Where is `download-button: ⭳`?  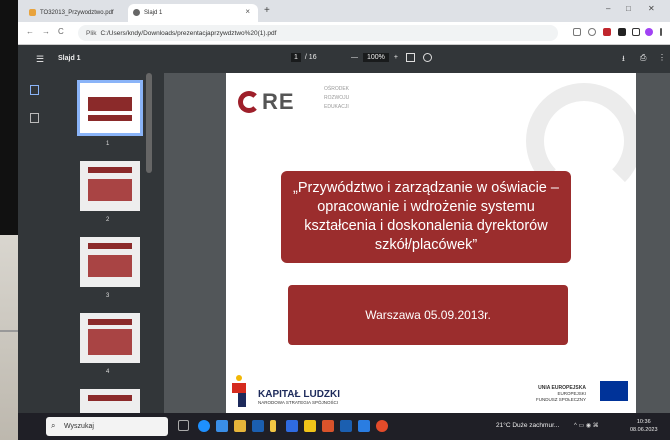
download-button: ⭳ is located at coordinates (623, 60).